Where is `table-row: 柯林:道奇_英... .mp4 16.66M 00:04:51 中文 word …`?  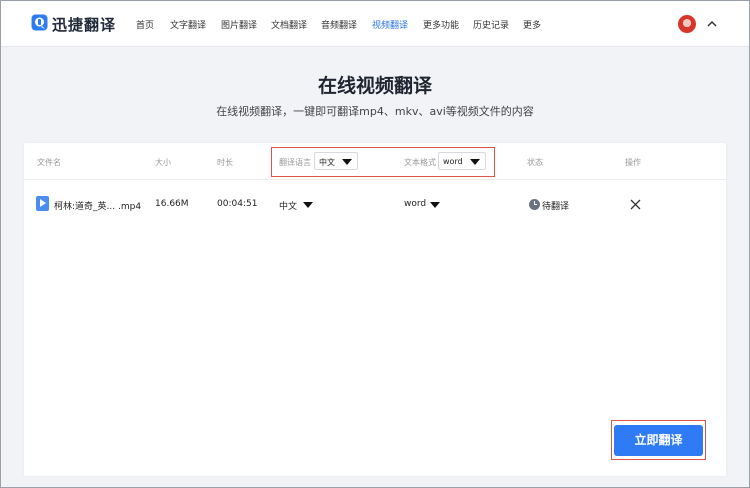
table-row: 柯林:道奇_英... .mp4 16.66M 00:04:51 中文 word … is located at coordinates (375, 204).